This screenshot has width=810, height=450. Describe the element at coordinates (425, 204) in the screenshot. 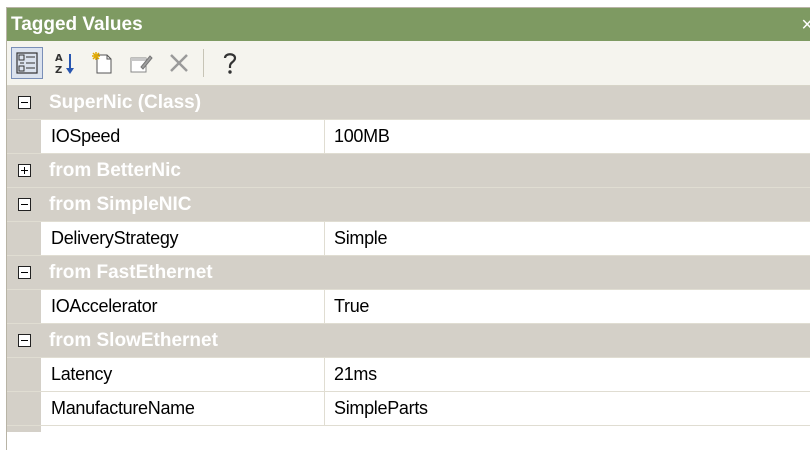

I see `group-label: from SimpleNIC` at that location.